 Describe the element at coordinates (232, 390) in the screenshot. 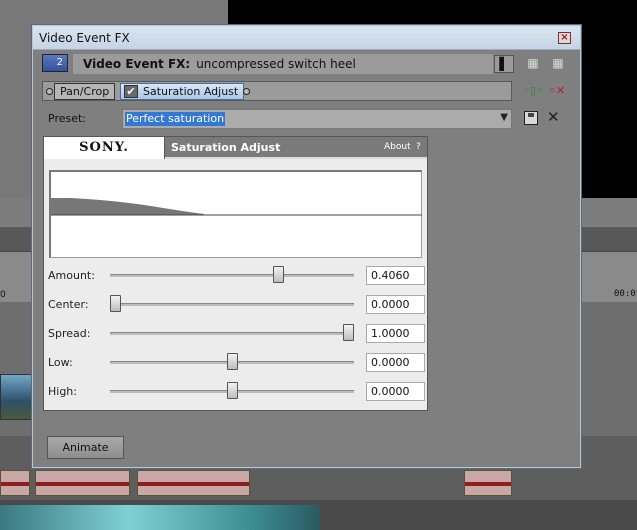

I see `high-slider-thumb` at that location.